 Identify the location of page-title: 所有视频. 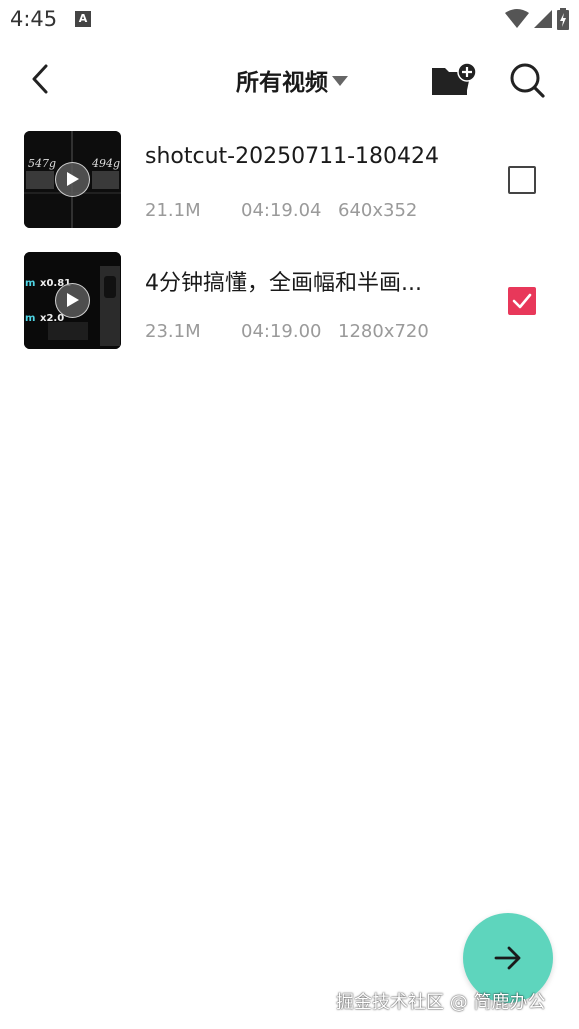
(282, 83).